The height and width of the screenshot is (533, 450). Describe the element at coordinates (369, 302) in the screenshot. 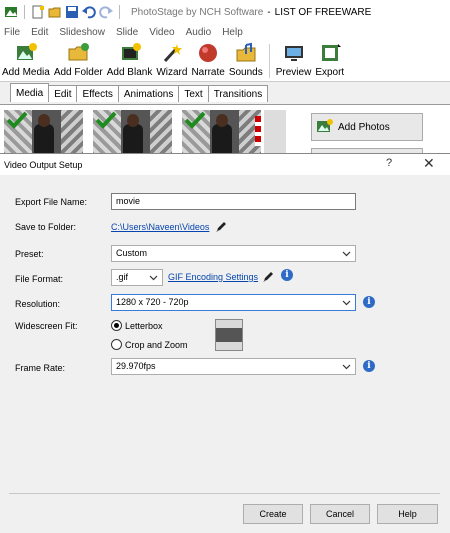

I see `resolution-info-icon: i` at that location.